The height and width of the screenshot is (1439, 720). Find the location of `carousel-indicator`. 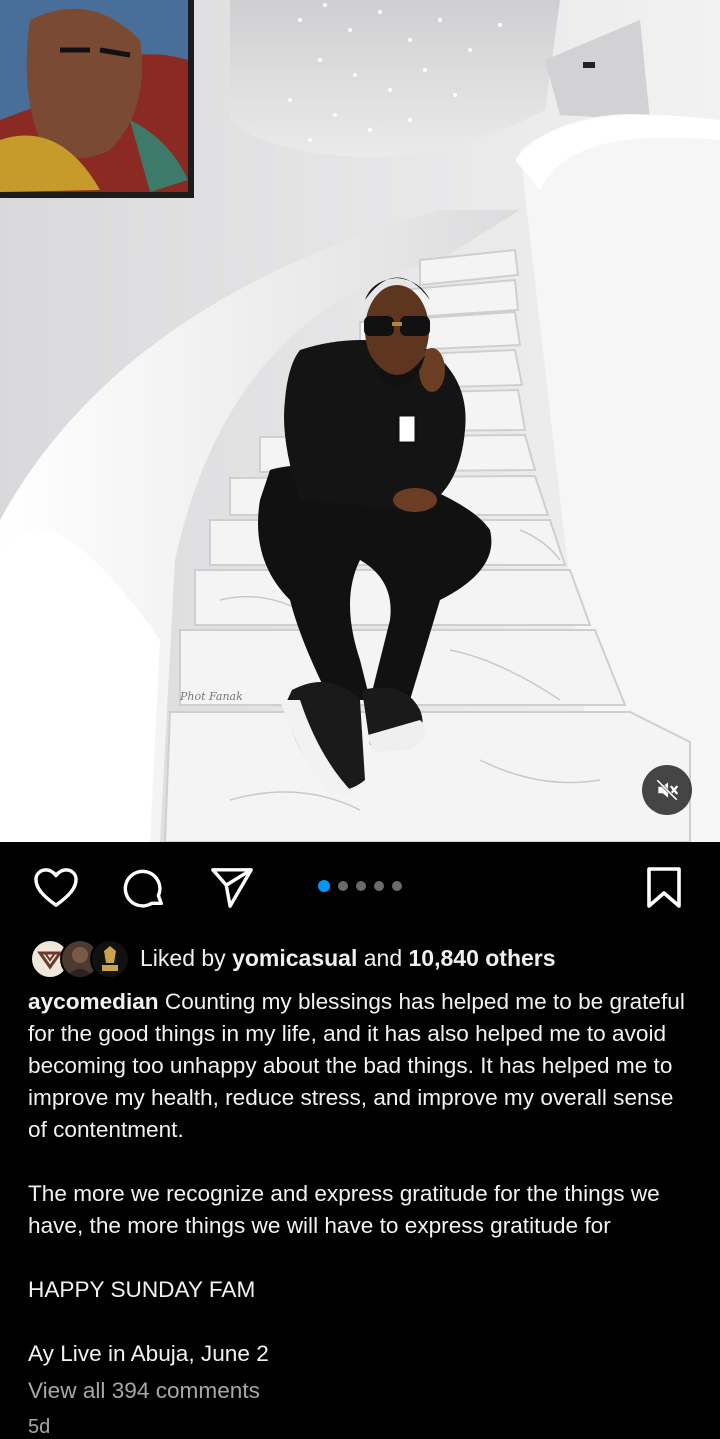

carousel-indicator is located at coordinates (360, 886).